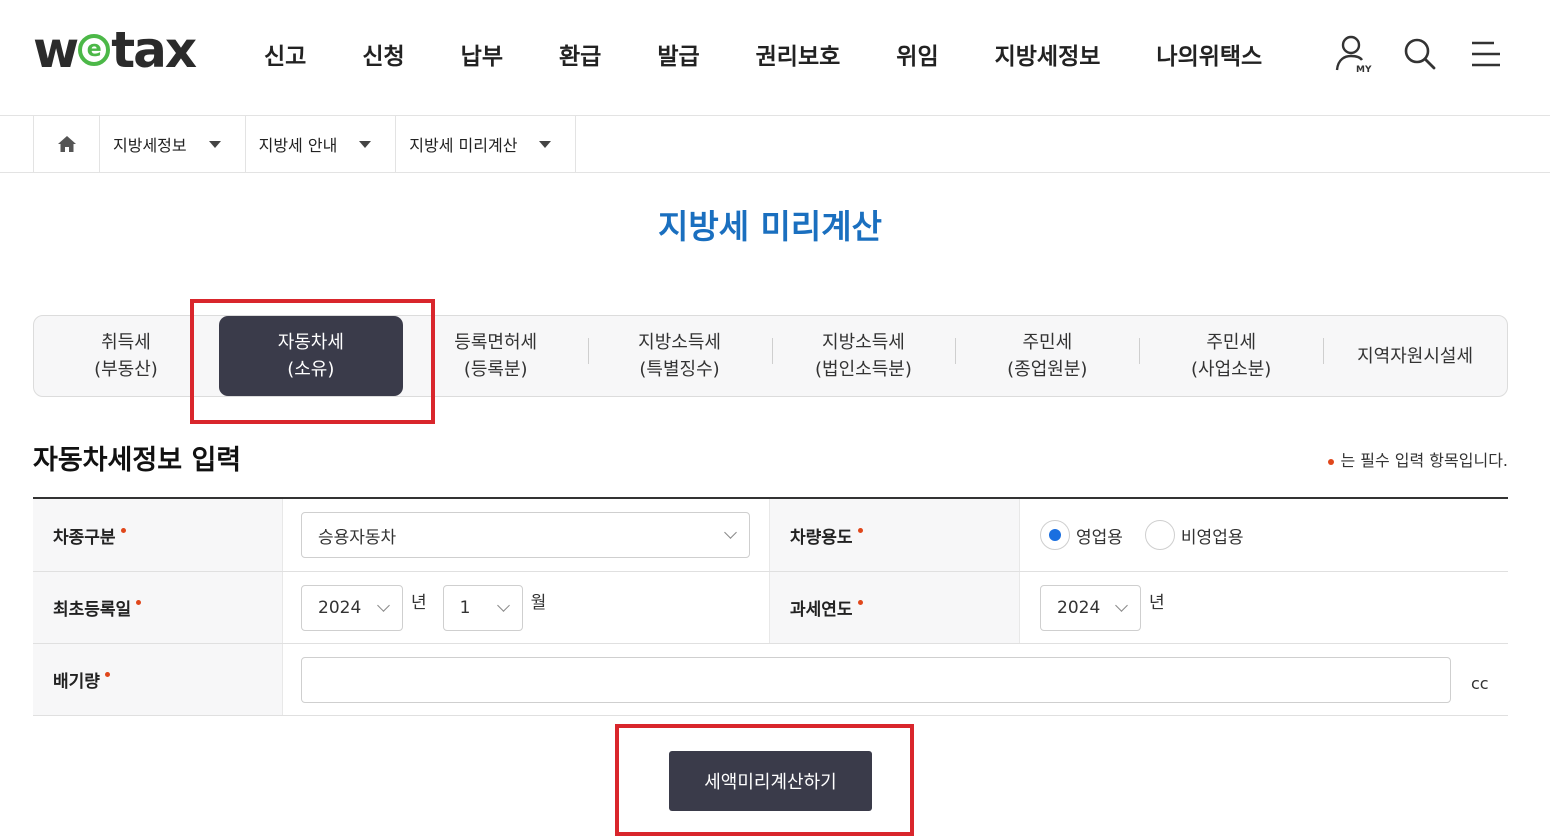 The width and height of the screenshot is (1550, 837). I want to click on tab-label: 등록면허세 (등록분), so click(496, 356).